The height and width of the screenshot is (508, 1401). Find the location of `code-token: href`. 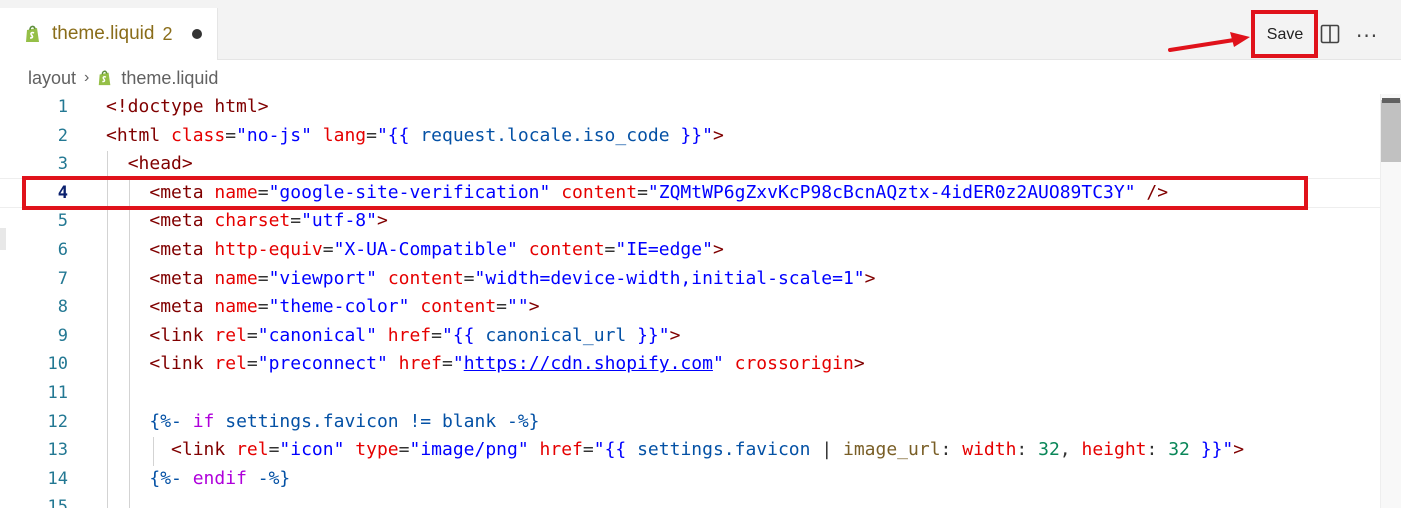

code-token: href is located at coordinates (409, 335).